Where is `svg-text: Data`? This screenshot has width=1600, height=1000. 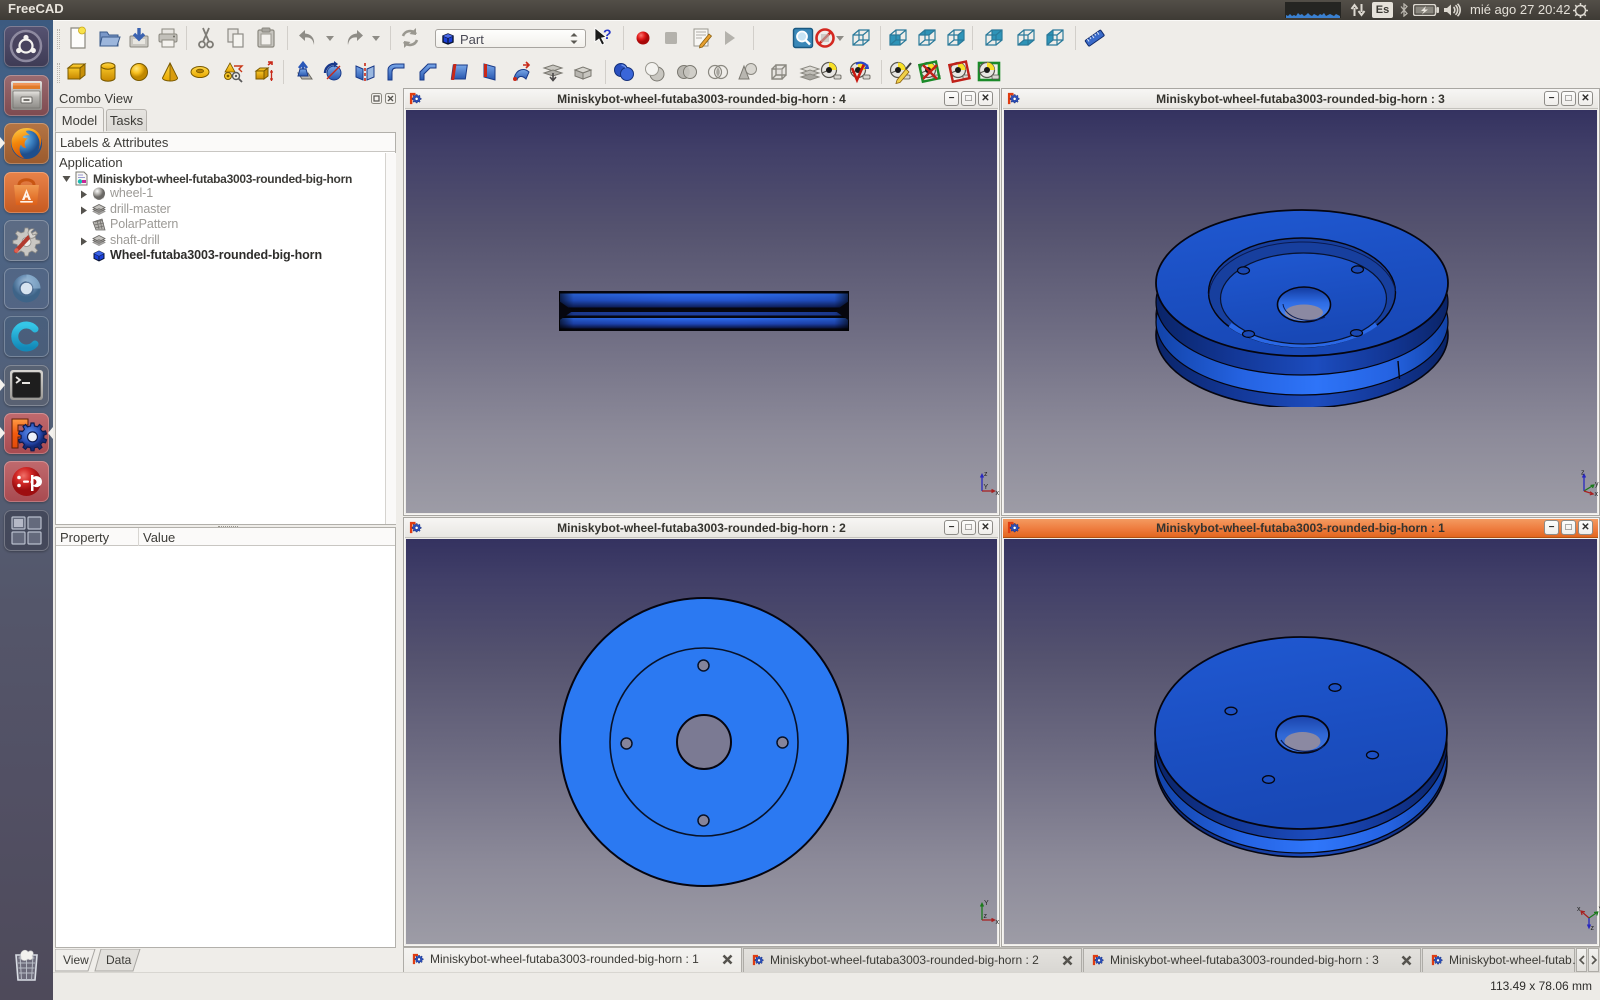 svg-text: Data is located at coordinates (119, 960).